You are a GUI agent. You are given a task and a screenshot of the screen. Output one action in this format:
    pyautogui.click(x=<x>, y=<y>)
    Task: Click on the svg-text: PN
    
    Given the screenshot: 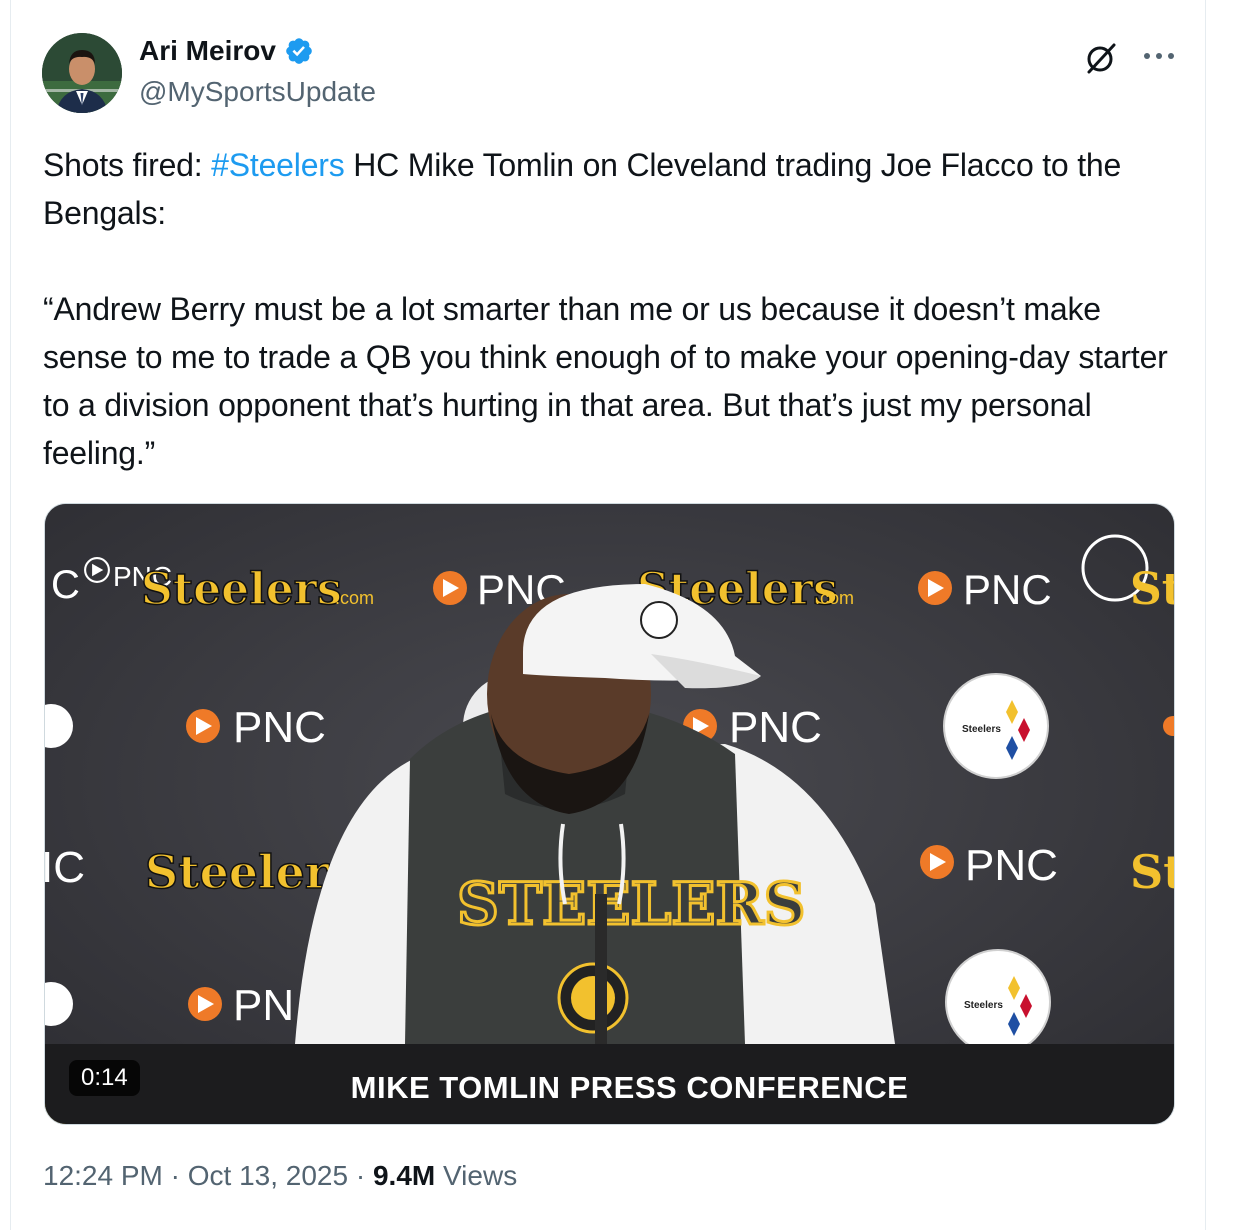 What is the action you would take?
    pyautogui.click(x=263, y=1005)
    